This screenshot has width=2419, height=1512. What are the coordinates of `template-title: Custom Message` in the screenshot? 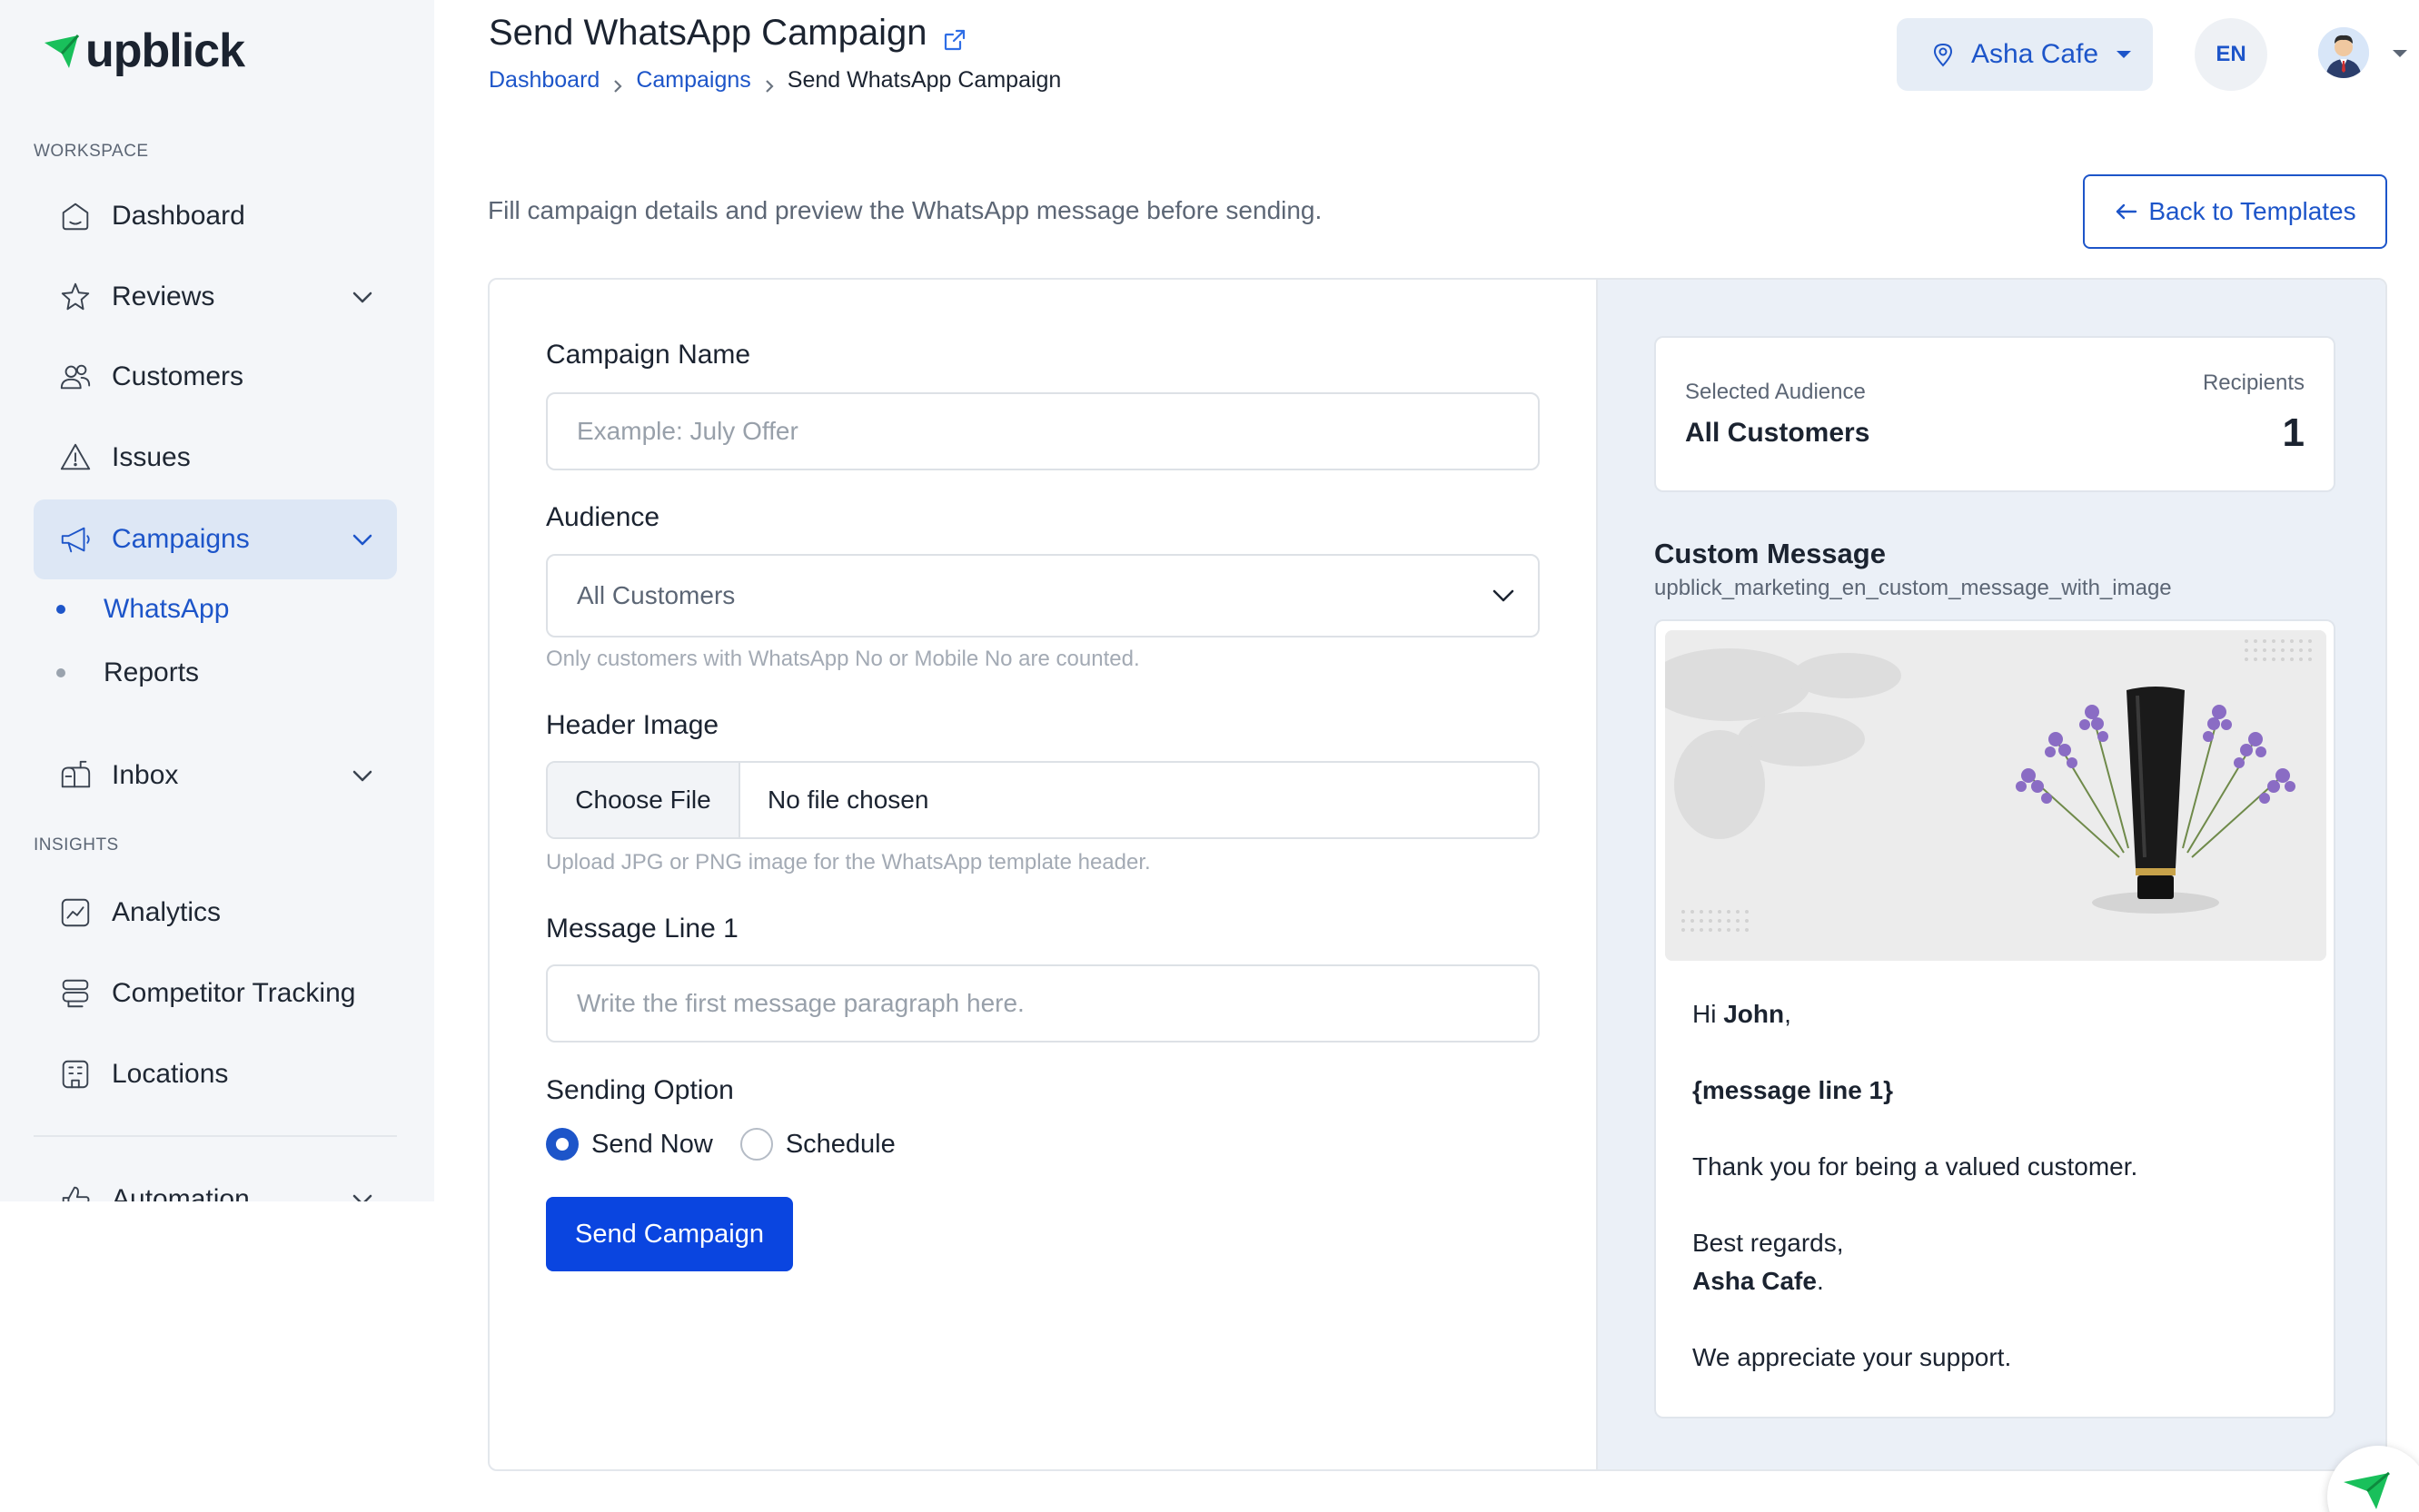 It's located at (1770, 554).